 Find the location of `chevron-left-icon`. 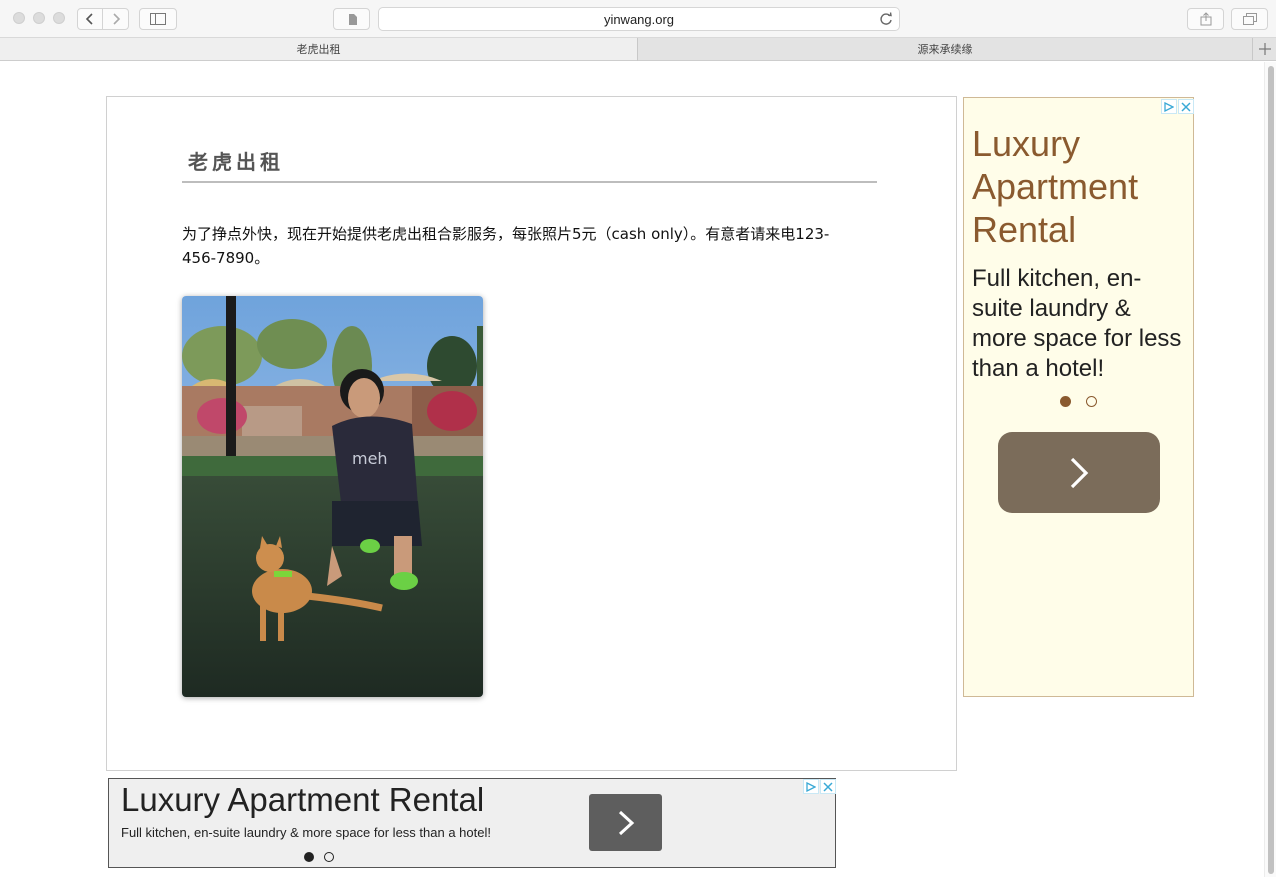

chevron-left-icon is located at coordinates (89, 19).